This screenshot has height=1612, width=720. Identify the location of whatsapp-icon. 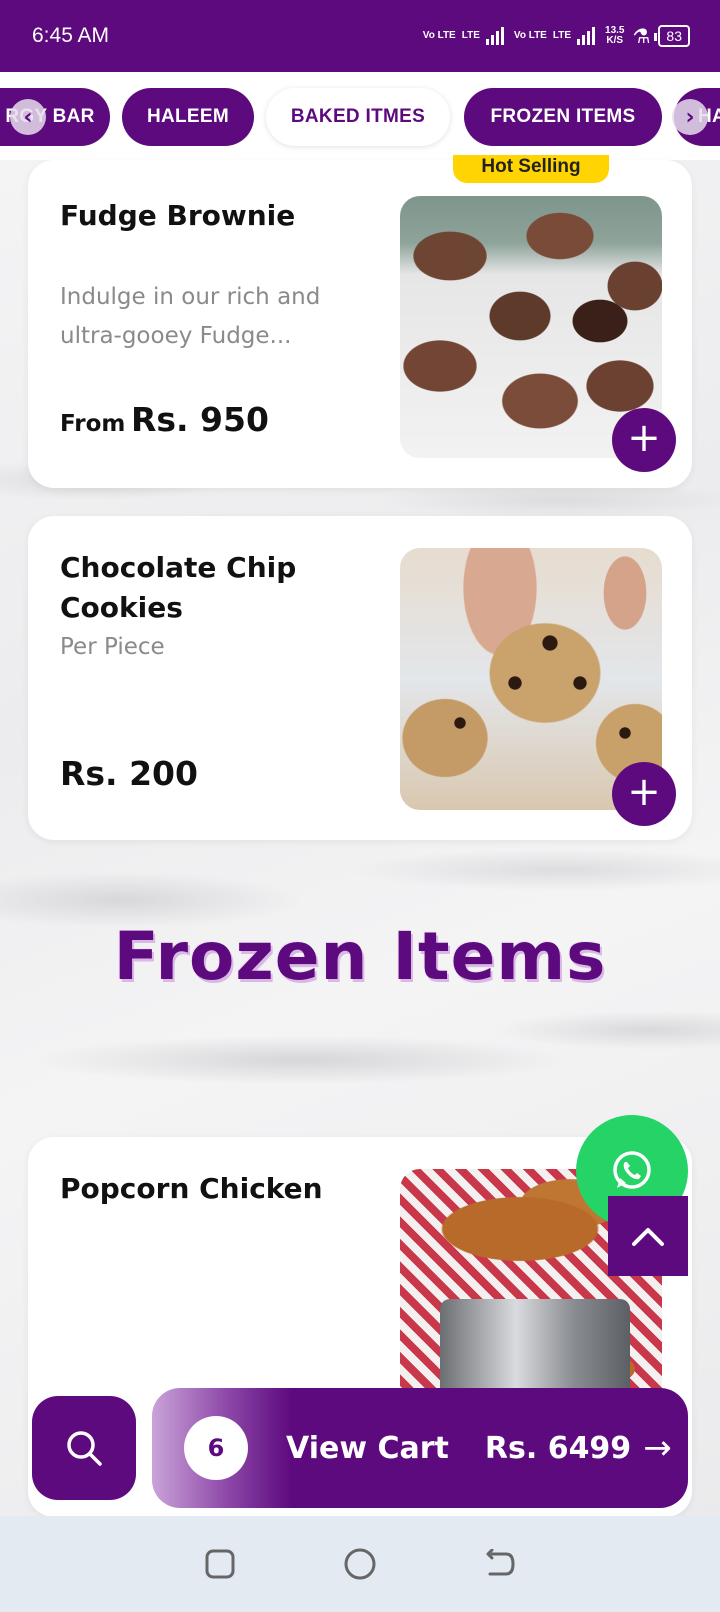
(632, 1170).